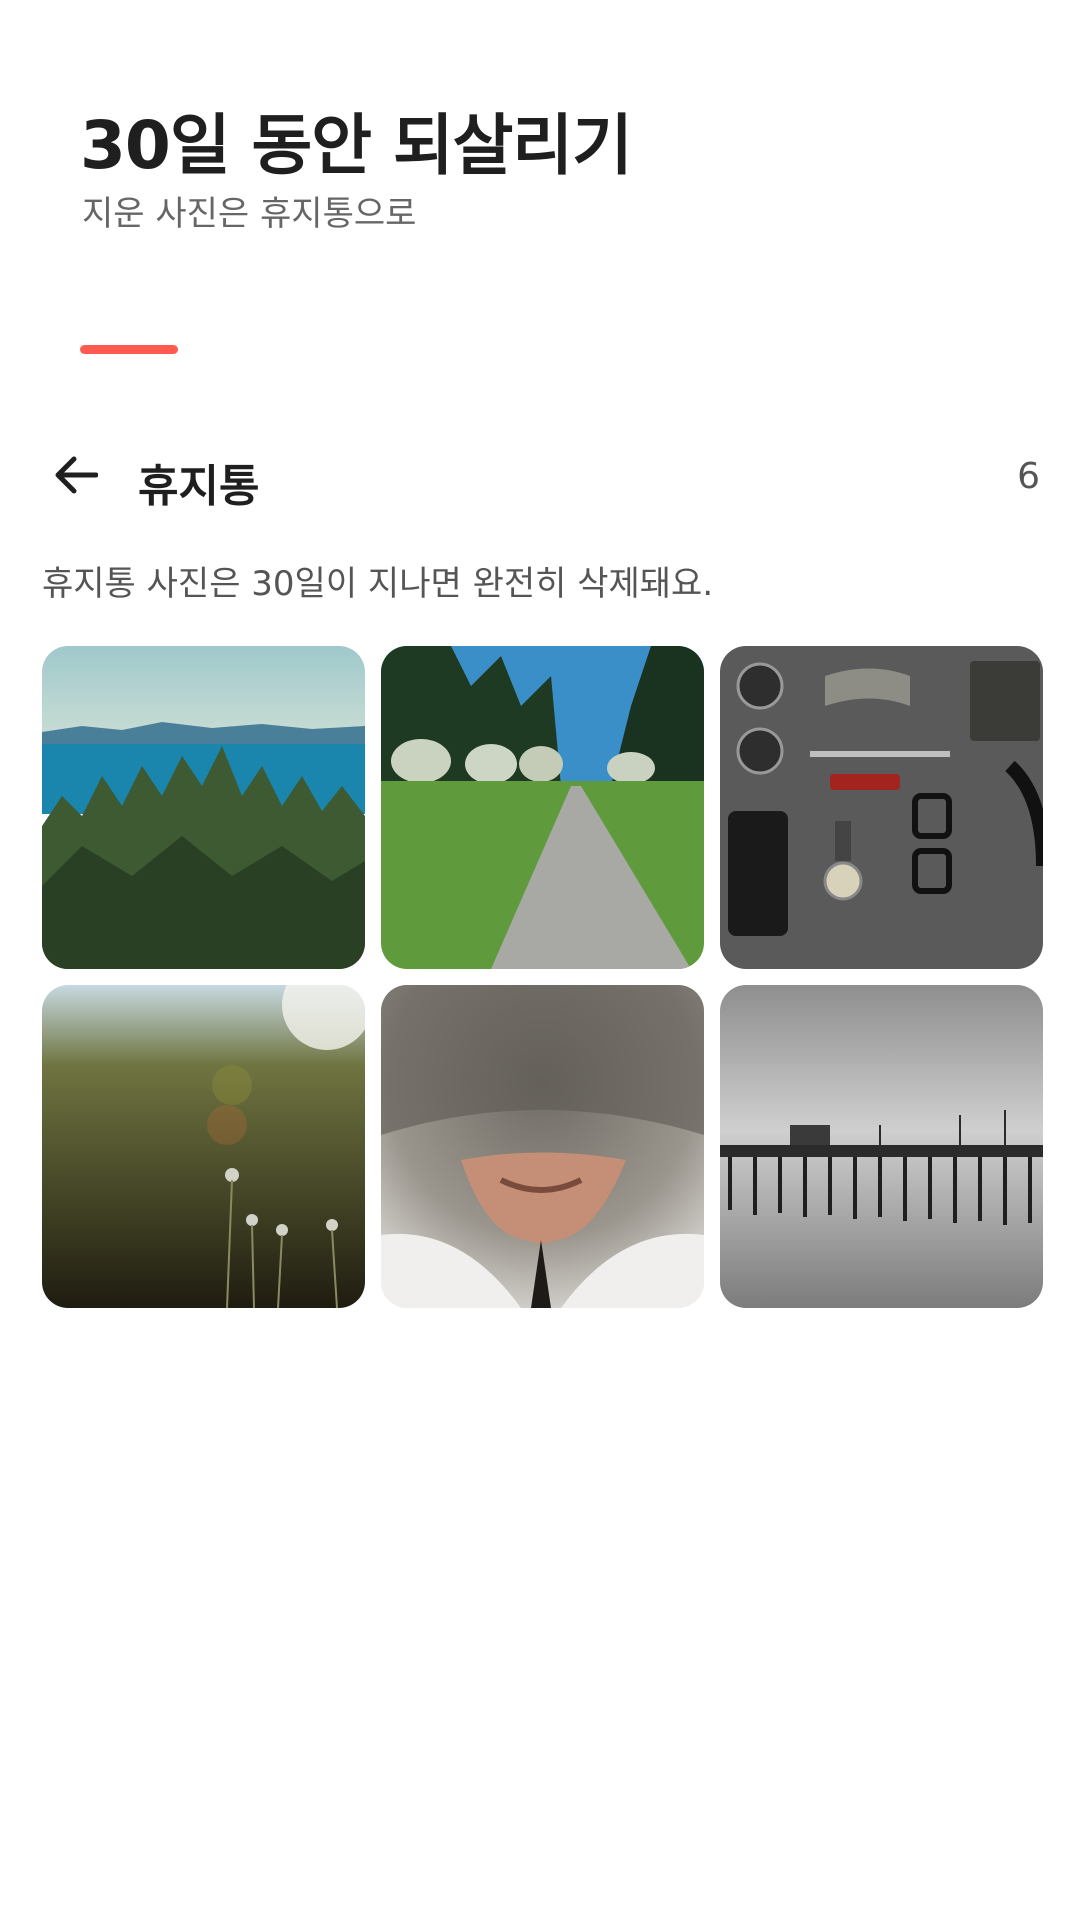 The image size is (1080, 1920). I want to click on photo-thumbnail-grass-path, so click(542, 807).